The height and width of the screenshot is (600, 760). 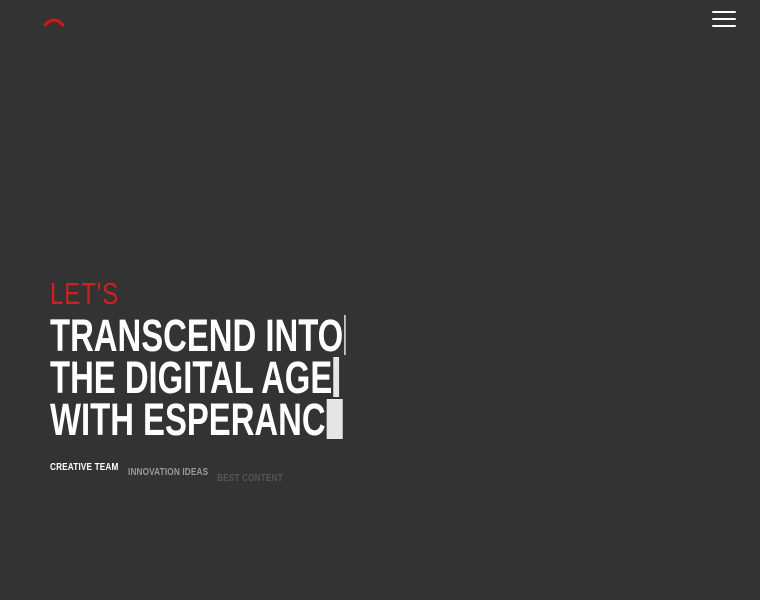 I want to click on headline-line-1: TRANSCEND INTO, so click(x=198, y=335).